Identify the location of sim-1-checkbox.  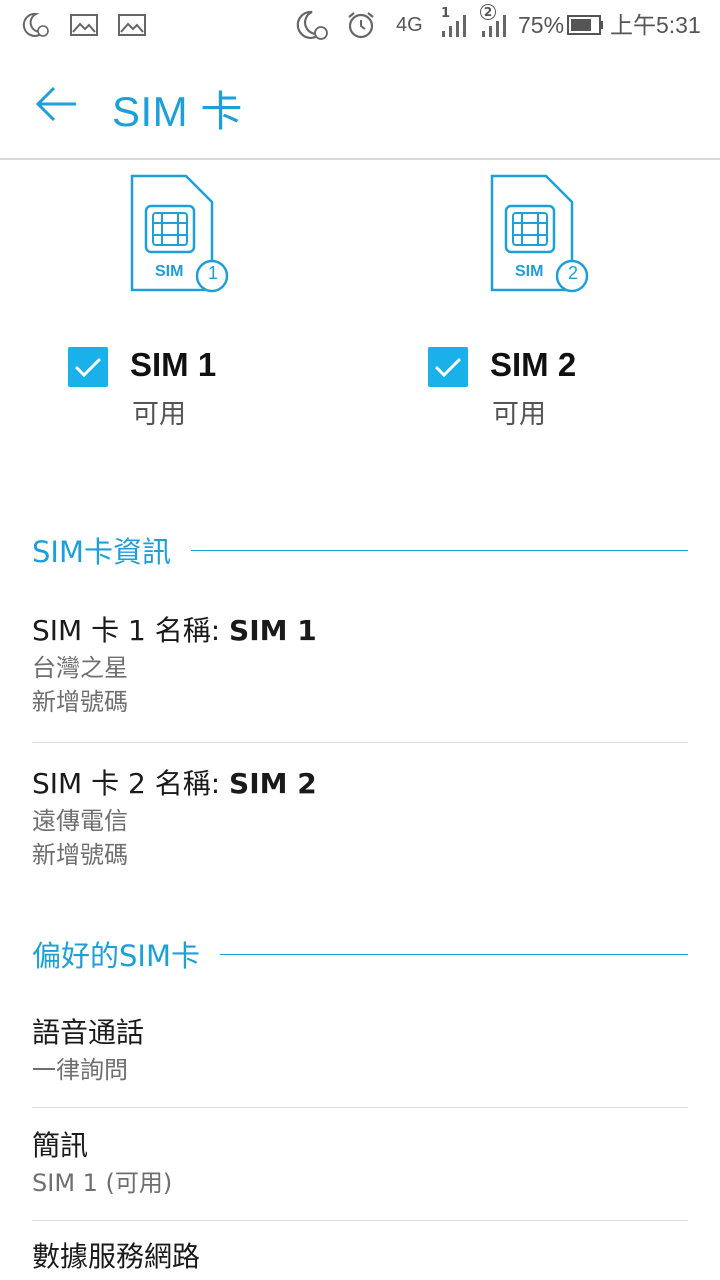
(88, 367).